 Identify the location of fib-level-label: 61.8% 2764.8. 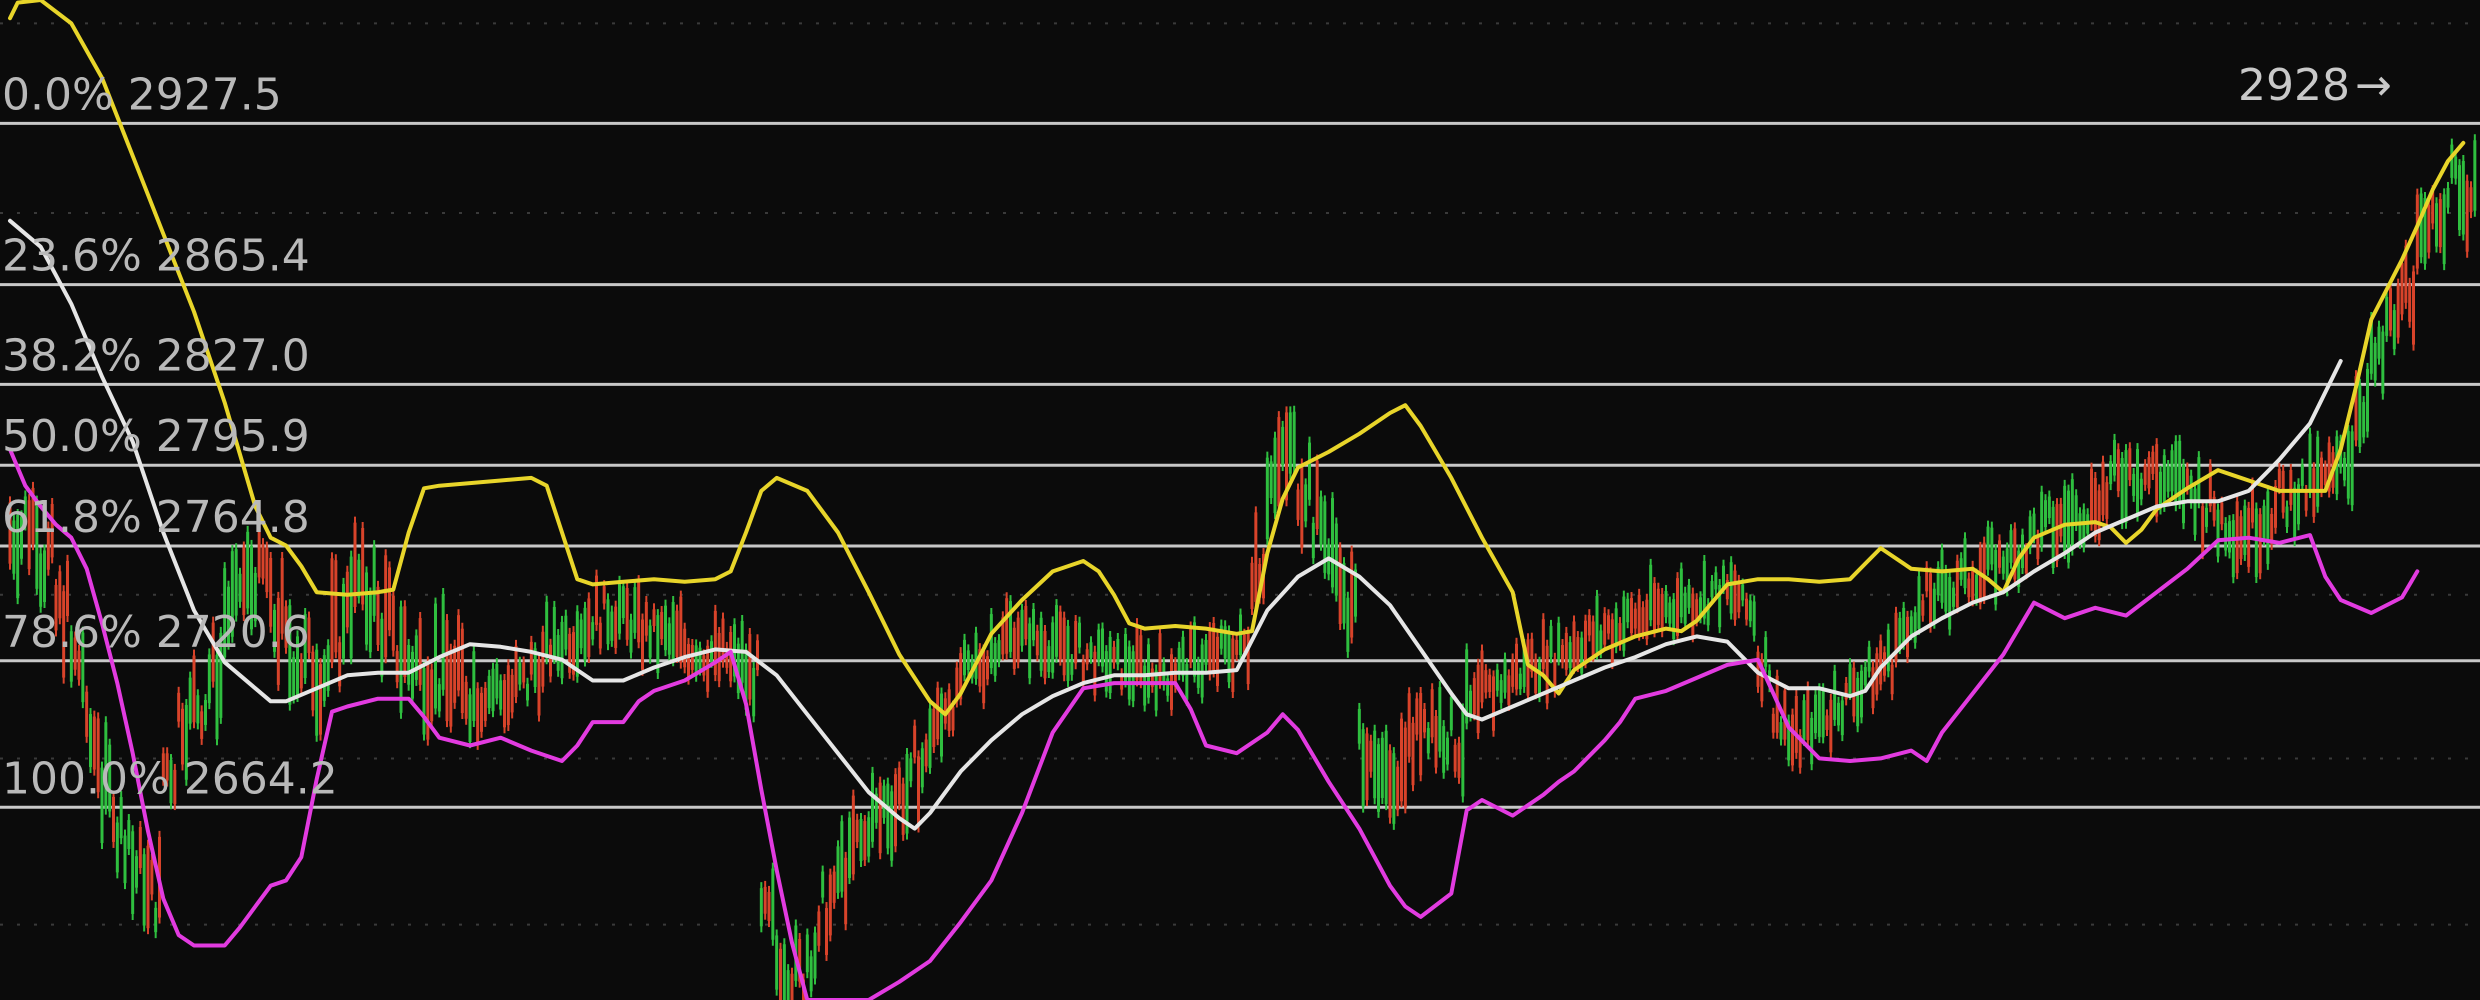
(156, 517).